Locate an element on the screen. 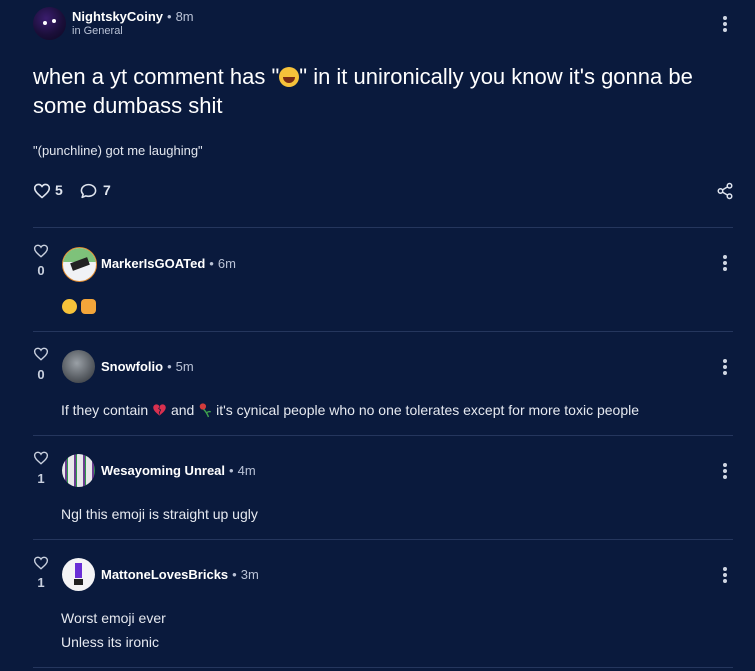  comment-author-name: Wesayoming Unreal is located at coordinates (163, 470).